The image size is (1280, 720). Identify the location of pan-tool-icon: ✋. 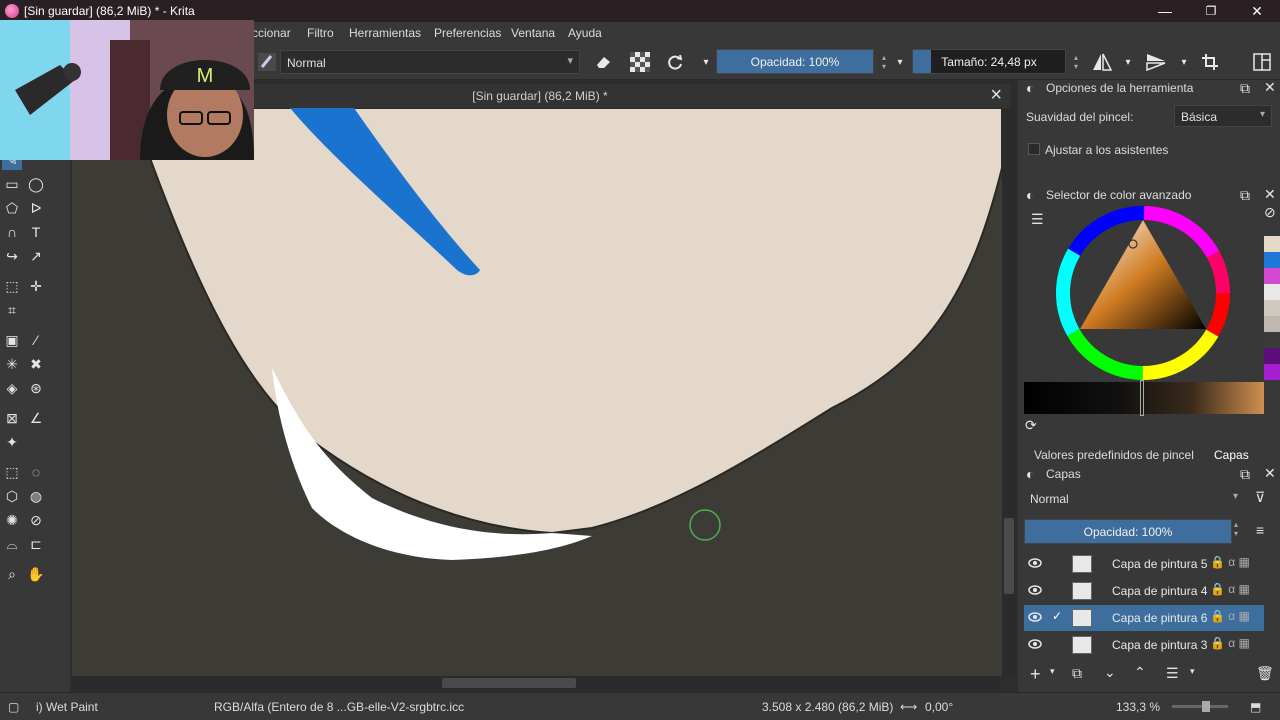
(36, 574).